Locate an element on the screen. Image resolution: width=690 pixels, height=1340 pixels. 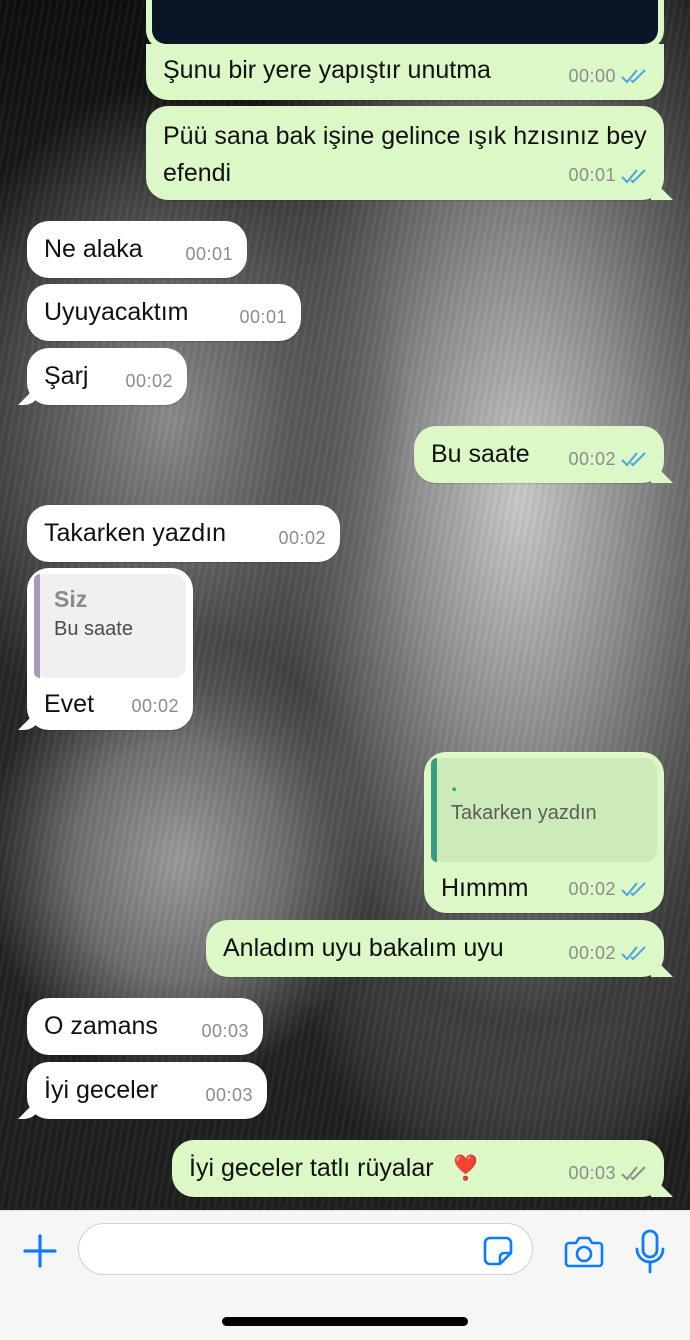
message-text: Uyuyacaktım is located at coordinates (116, 312).